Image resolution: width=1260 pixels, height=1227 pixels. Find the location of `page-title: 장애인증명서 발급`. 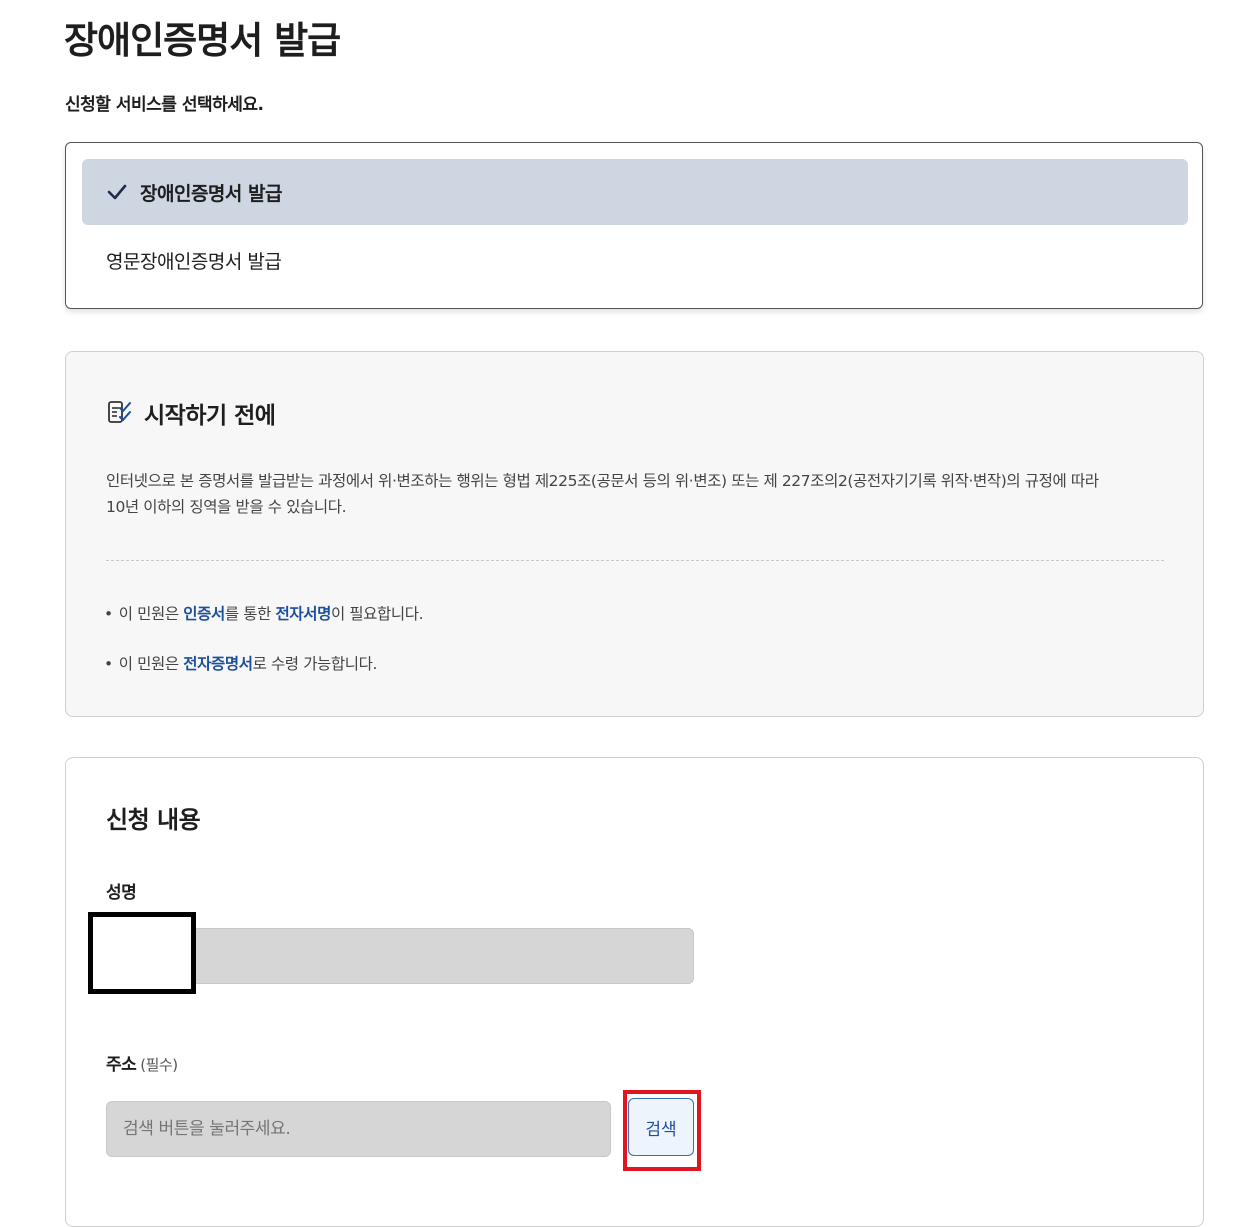

page-title: 장애인증명서 발급 is located at coordinates (202, 40).